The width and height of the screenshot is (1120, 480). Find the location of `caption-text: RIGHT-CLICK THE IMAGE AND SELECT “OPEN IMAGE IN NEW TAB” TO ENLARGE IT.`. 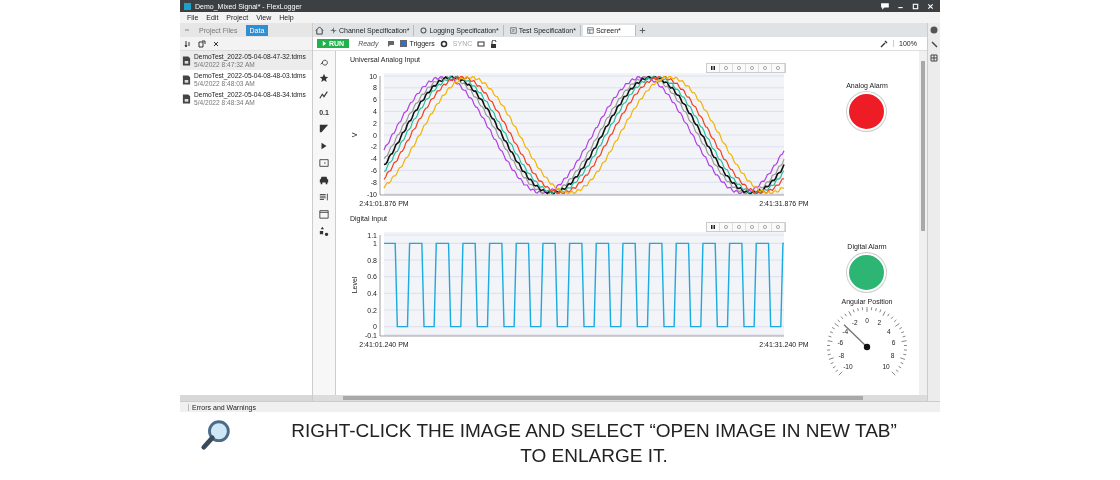

caption-text: RIGHT-CLICK THE IMAGE AND SELECT “OPEN IMAGE IN NEW TAB” TO ENLARGE IT. is located at coordinates (594, 443).